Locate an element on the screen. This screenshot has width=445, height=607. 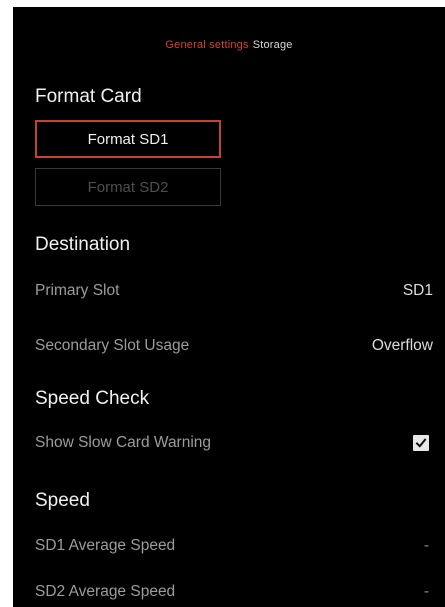
breadcrumb-parent-link: General settings is located at coordinates (206, 45).